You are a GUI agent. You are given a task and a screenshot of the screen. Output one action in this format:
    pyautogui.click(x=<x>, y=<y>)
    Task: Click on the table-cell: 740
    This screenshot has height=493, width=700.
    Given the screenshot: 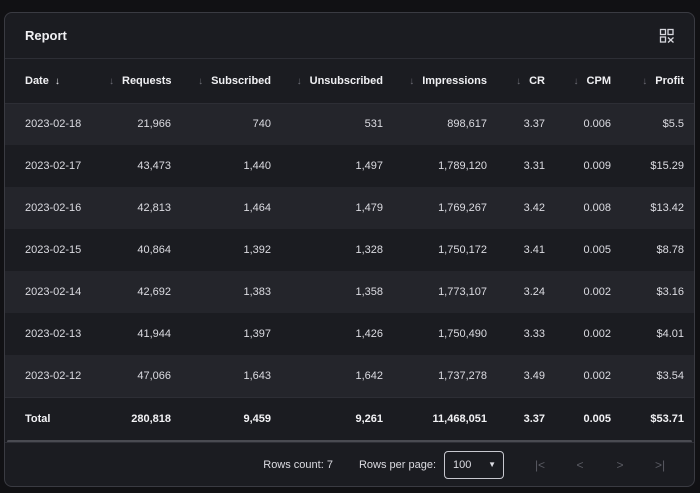 What is the action you would take?
    pyautogui.click(x=233, y=124)
    